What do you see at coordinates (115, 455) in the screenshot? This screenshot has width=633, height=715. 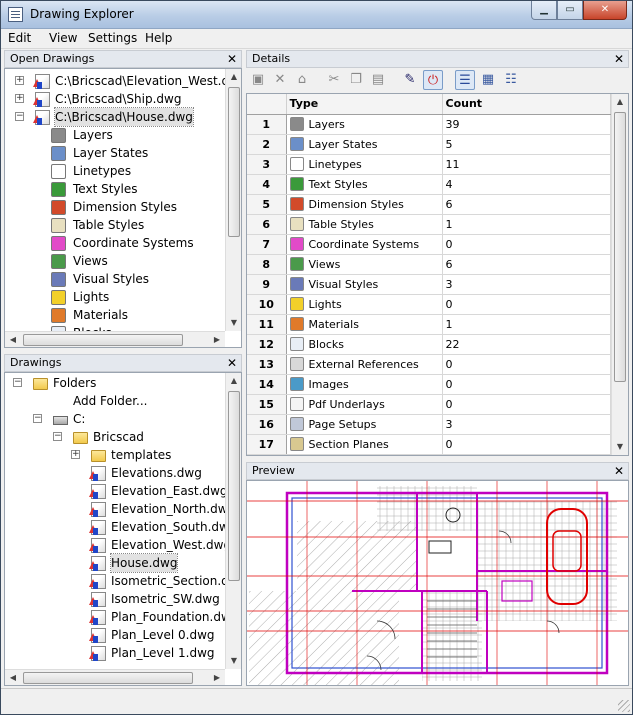 I see `templates-folder-node: + templates` at bounding box center [115, 455].